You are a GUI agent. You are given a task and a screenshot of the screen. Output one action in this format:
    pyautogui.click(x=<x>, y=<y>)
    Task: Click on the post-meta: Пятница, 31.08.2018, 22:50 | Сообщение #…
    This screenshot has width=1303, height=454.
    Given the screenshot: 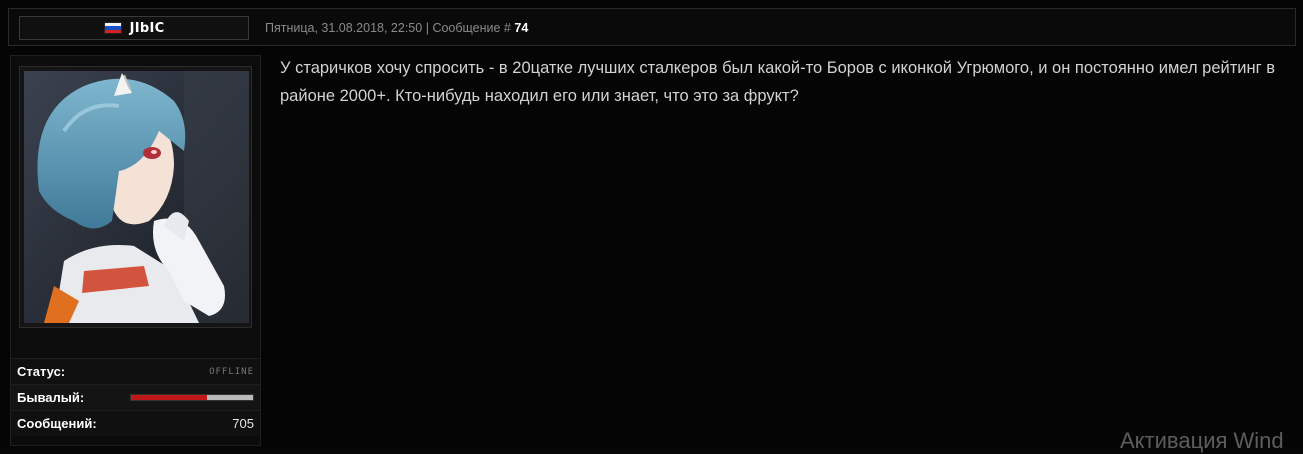 What is the action you would take?
    pyautogui.click(x=396, y=28)
    